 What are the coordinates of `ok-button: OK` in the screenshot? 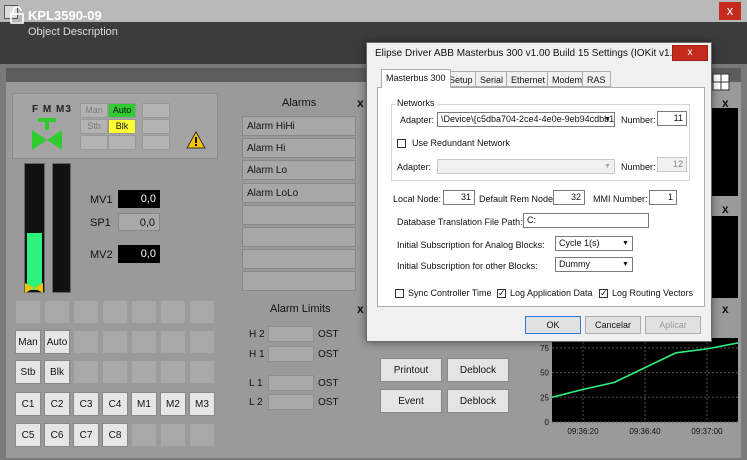 It's located at (553, 325).